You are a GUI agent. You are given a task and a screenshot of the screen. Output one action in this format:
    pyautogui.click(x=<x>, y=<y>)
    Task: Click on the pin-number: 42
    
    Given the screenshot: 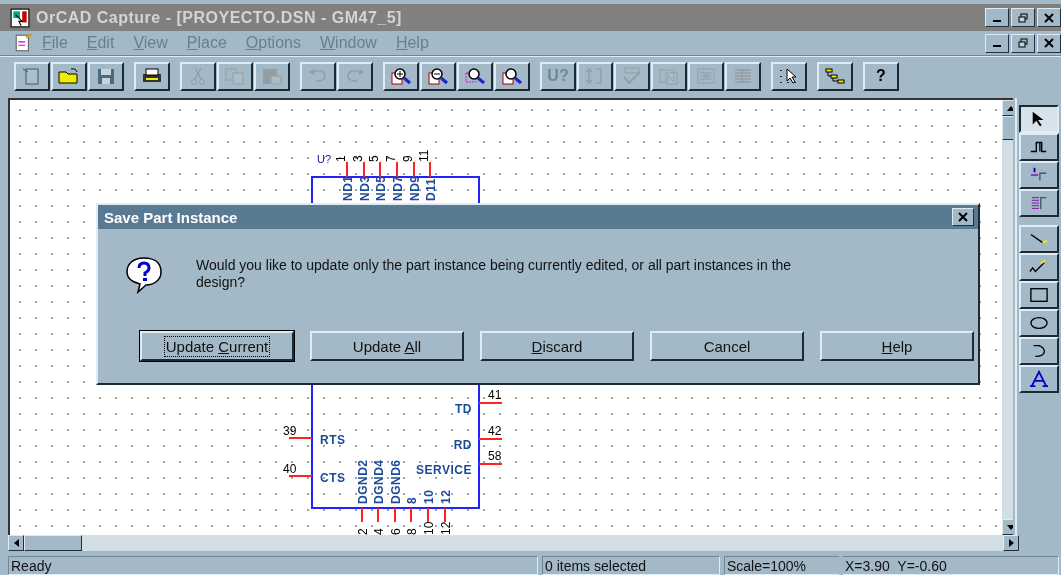 What is the action you would take?
    pyautogui.click(x=495, y=431)
    